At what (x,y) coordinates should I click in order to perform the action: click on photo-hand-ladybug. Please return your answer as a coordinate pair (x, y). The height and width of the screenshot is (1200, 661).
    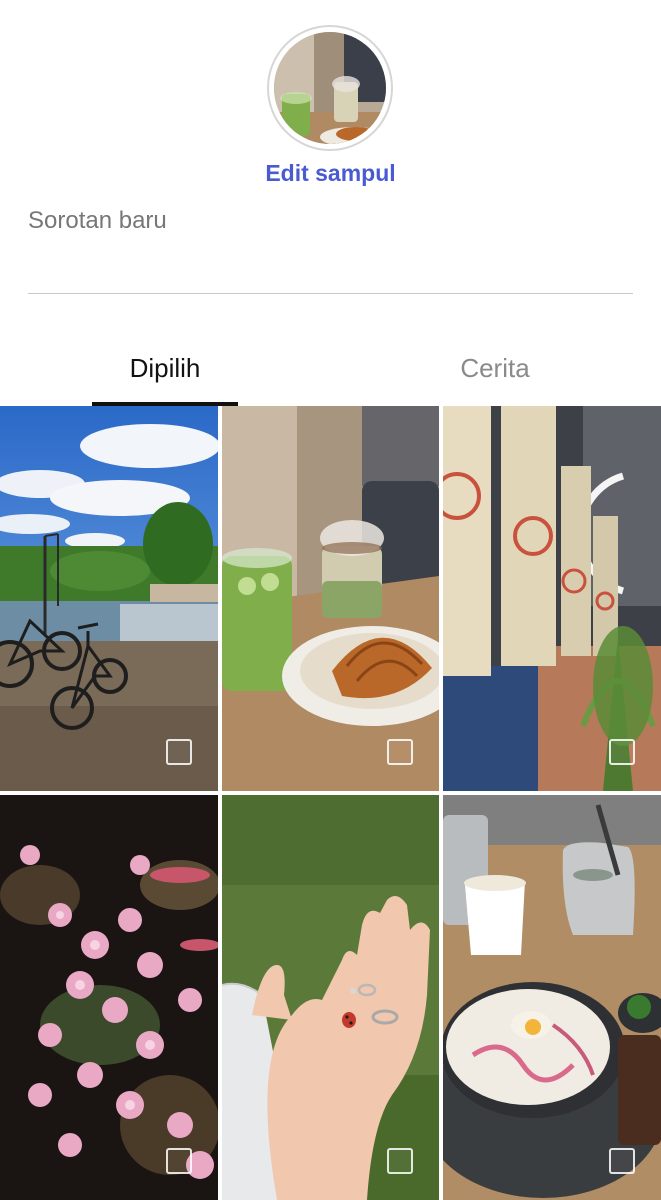
    Looking at the image, I should click on (330, 997).